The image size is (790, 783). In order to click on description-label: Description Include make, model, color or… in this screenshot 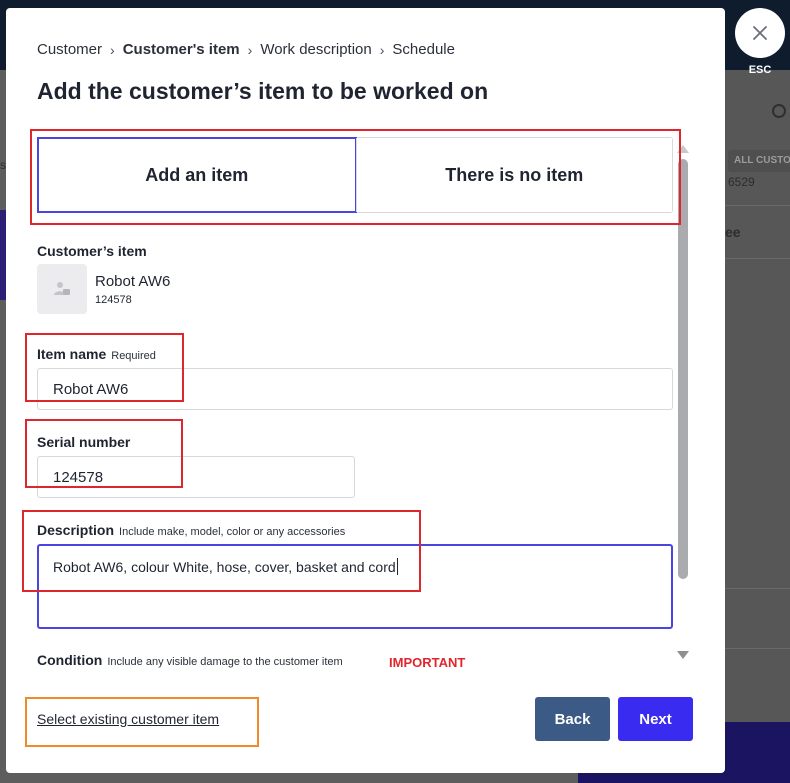, I will do `click(191, 530)`.